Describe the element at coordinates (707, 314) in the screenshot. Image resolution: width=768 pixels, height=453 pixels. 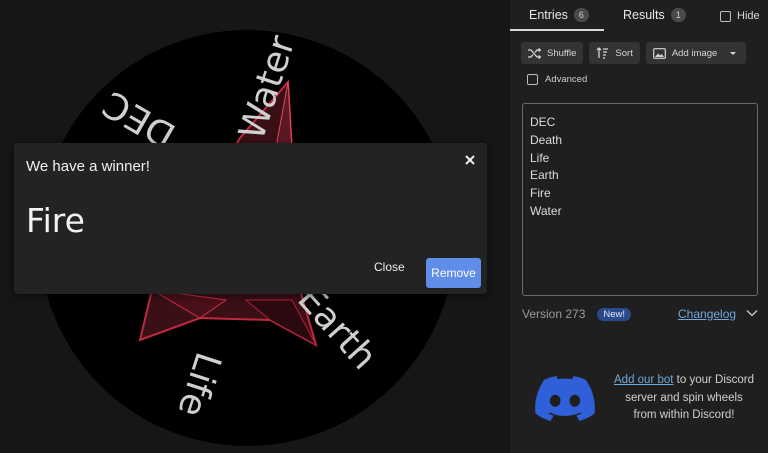
I see `changelog-link: Changelog` at that location.